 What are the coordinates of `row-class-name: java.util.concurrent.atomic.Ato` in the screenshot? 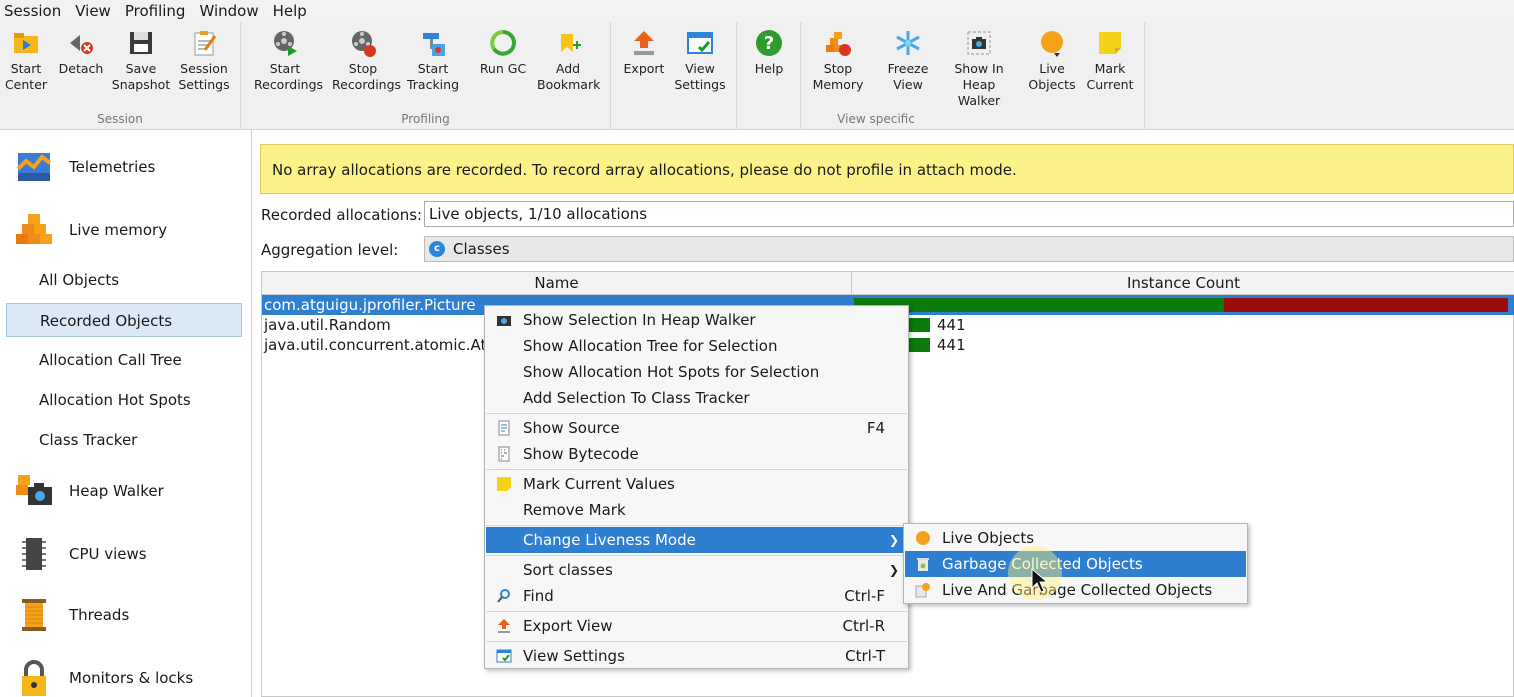 It's located at (380, 345).